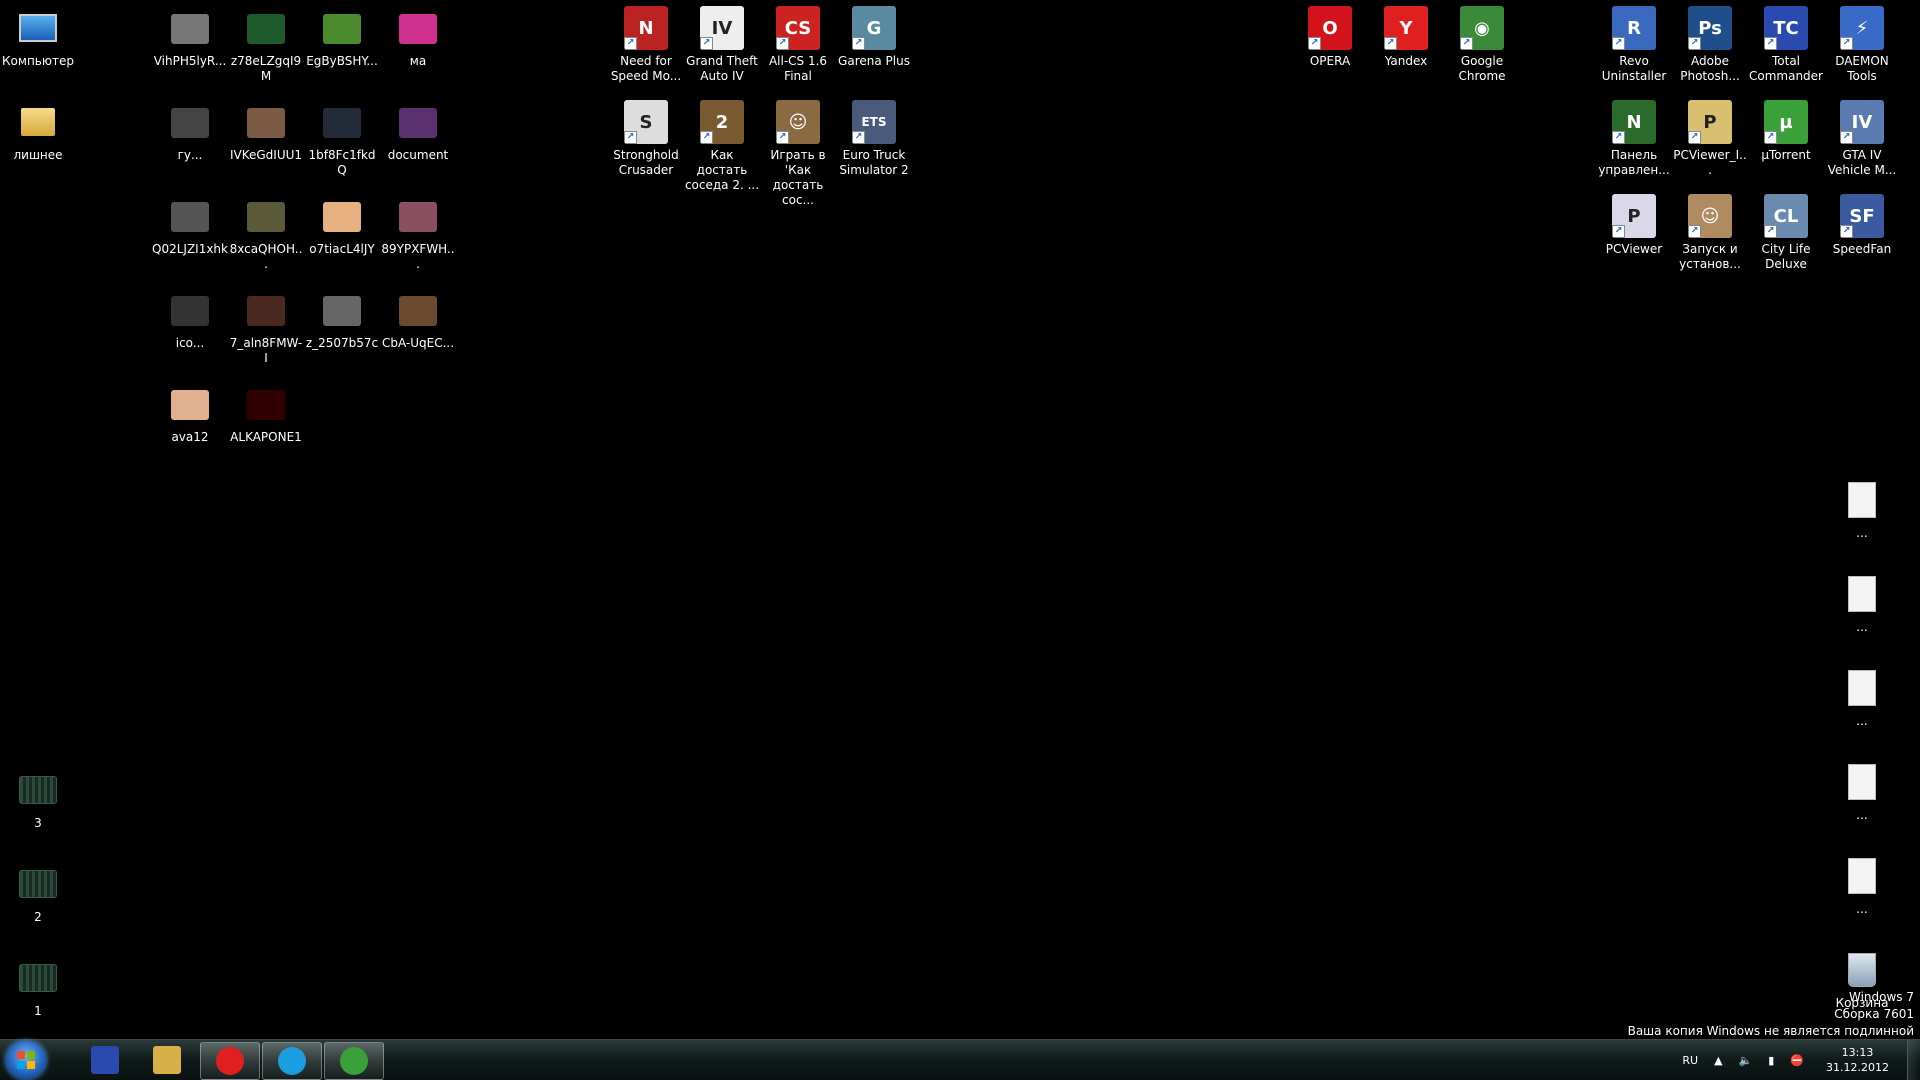 The width and height of the screenshot is (1920, 1080). What do you see at coordinates (798, 45) in the screenshot?
I see `desktop-icon: CS ↗ All-CS 1.6 Final` at bounding box center [798, 45].